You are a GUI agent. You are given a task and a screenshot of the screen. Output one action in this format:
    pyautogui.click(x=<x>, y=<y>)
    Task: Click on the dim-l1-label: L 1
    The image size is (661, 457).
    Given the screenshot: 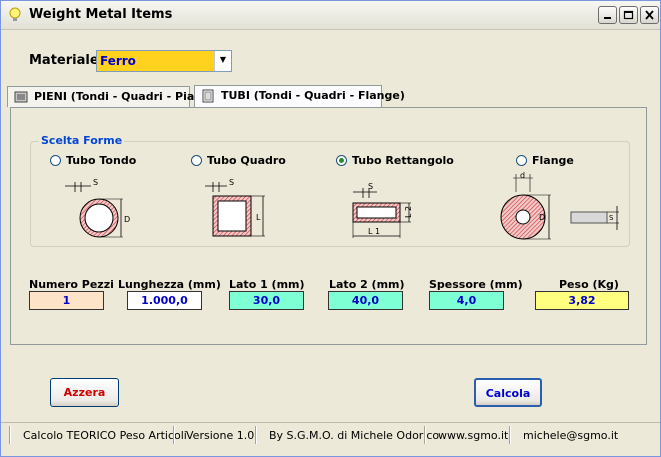 What is the action you would take?
    pyautogui.click(x=374, y=231)
    